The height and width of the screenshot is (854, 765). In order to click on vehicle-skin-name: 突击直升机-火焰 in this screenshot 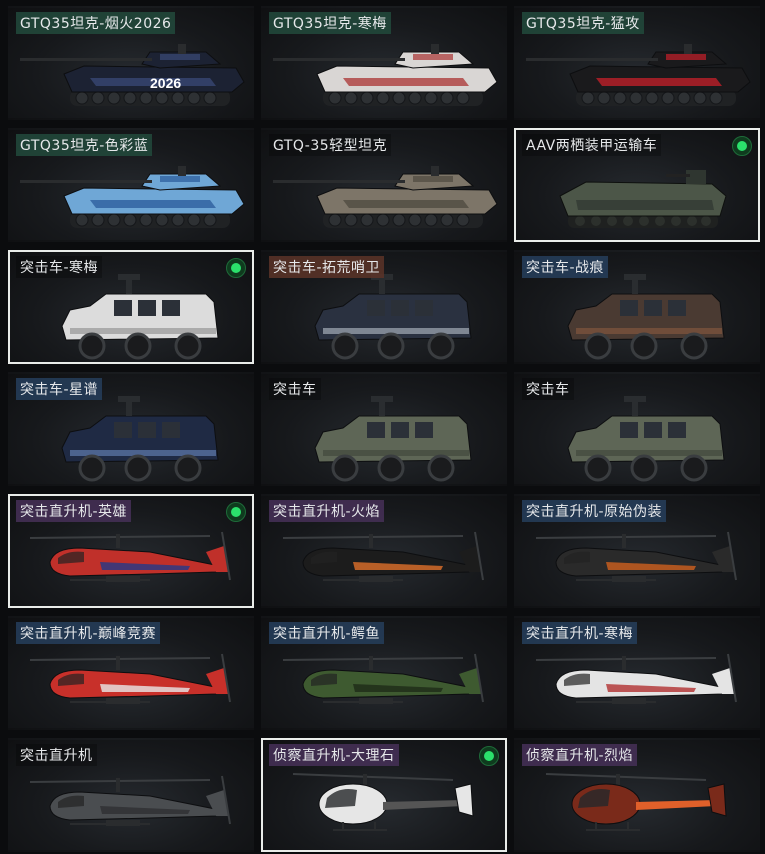, I will do `click(327, 511)`.